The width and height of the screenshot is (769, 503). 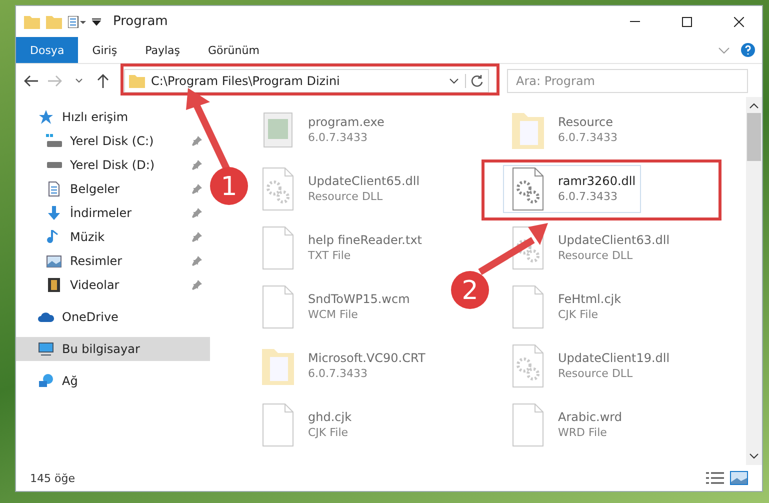 I want to click on file-item: Resource 6.0.7.3433, so click(x=563, y=129).